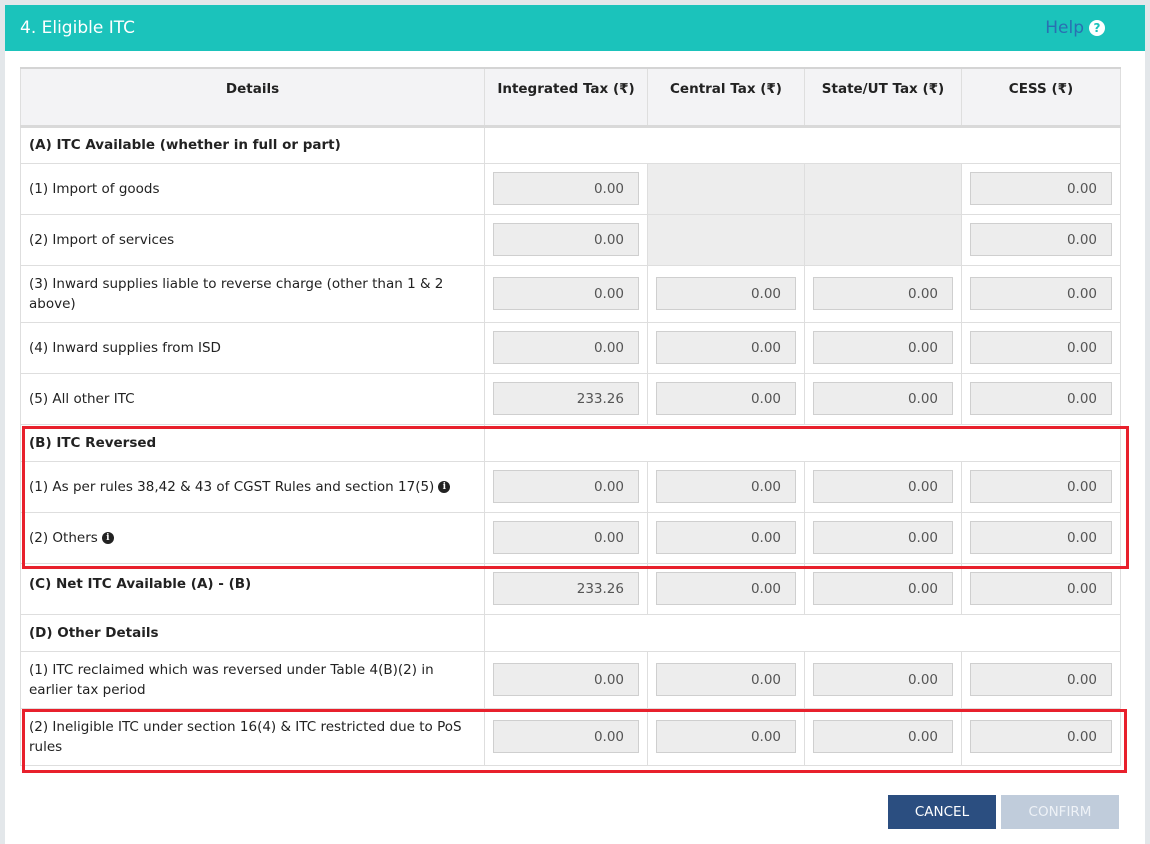  Describe the element at coordinates (883, 188) in the screenshot. I see `disabled-cell-state-ut-tax` at that location.